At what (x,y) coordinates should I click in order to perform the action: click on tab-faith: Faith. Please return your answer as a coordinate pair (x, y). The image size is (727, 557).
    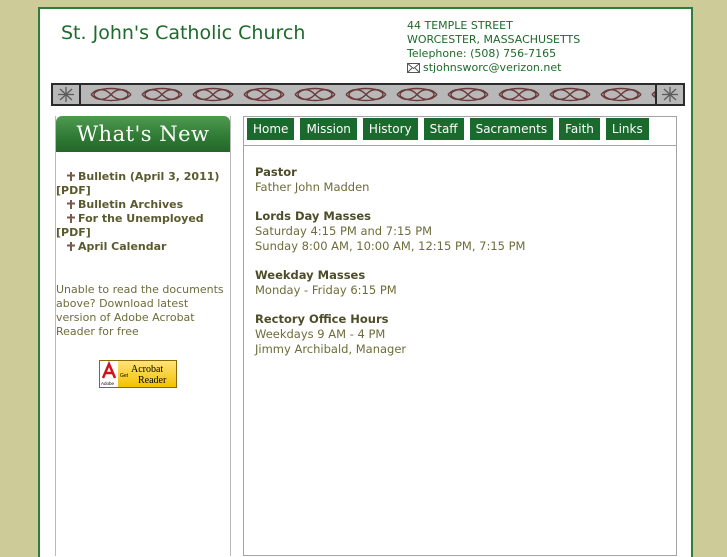
    Looking at the image, I should click on (579, 129).